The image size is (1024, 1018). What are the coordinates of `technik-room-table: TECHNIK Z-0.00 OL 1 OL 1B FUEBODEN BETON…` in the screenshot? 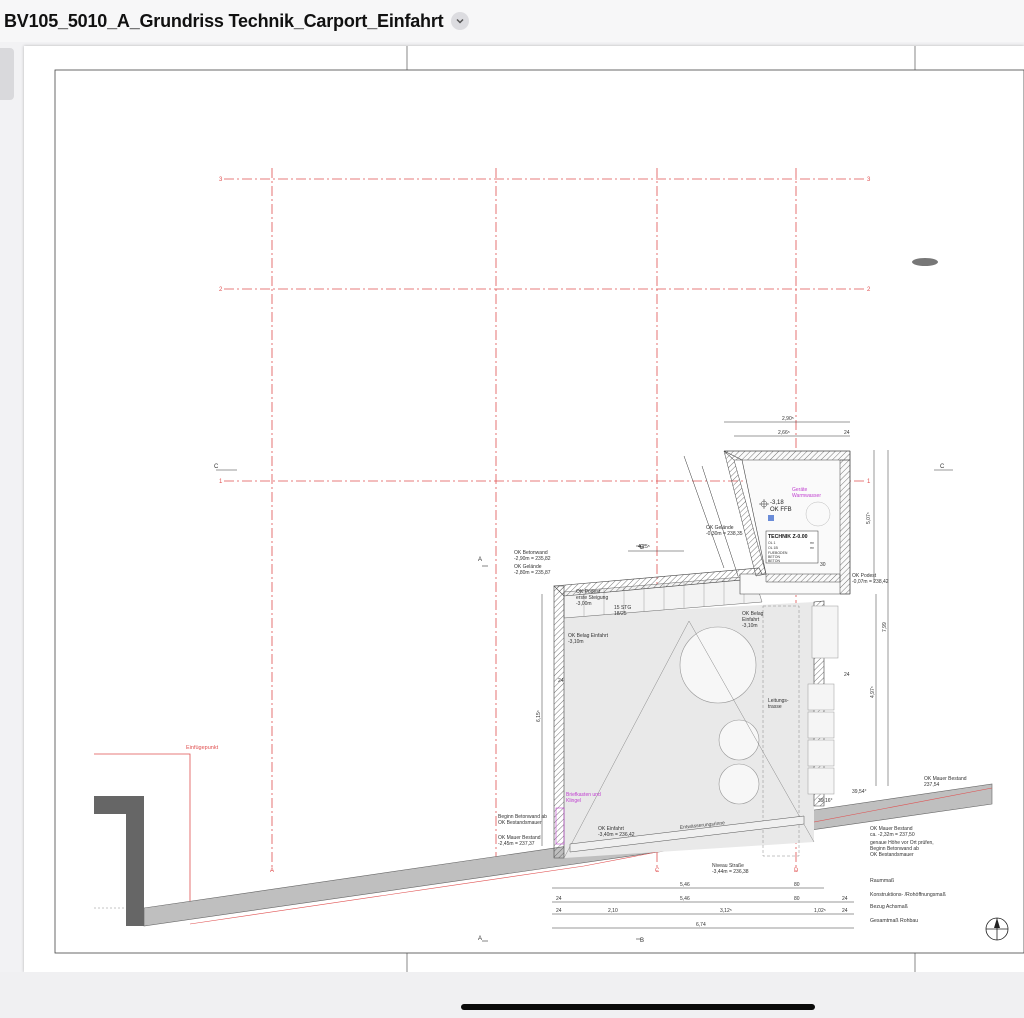 It's located at (792, 547).